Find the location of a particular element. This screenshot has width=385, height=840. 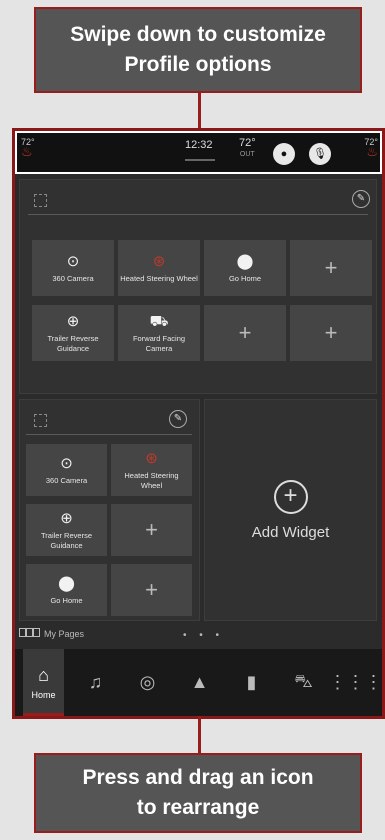

music-icon: ♫ is located at coordinates (95, 682).